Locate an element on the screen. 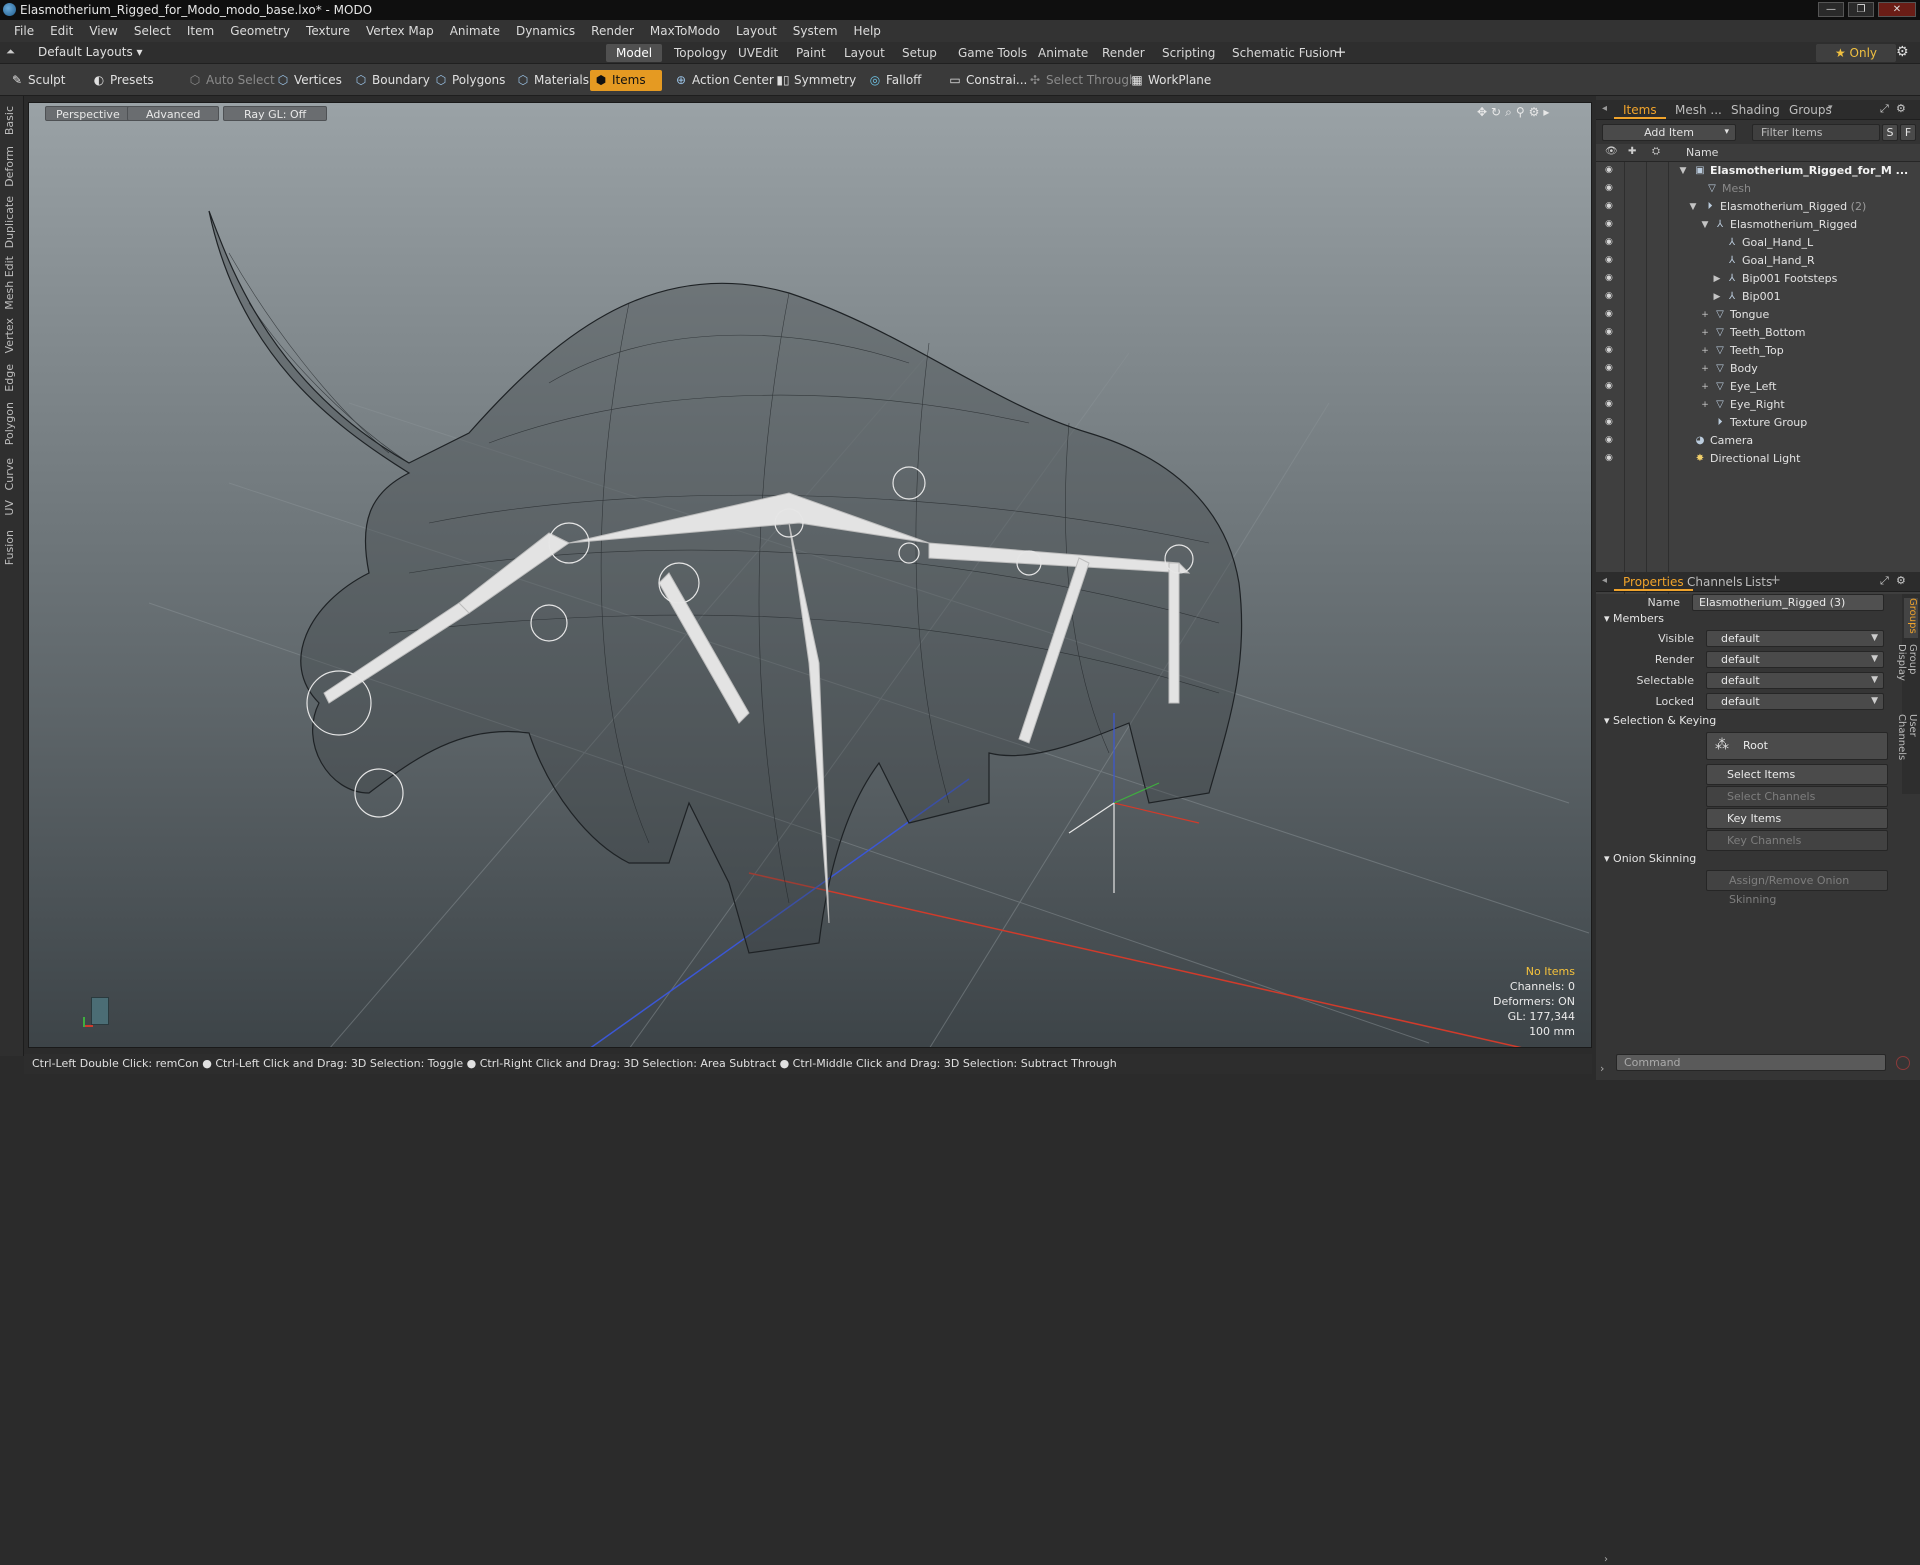 The image size is (1920, 1565). onion-skinning-section: ▾ Onion Skinning is located at coordinates (1650, 858).